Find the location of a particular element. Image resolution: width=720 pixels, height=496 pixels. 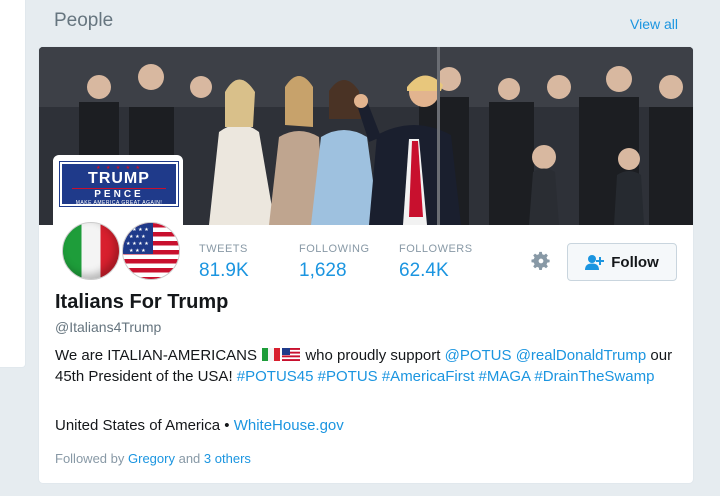

stat-tweets: TWEETS 81.9K is located at coordinates (249, 262).